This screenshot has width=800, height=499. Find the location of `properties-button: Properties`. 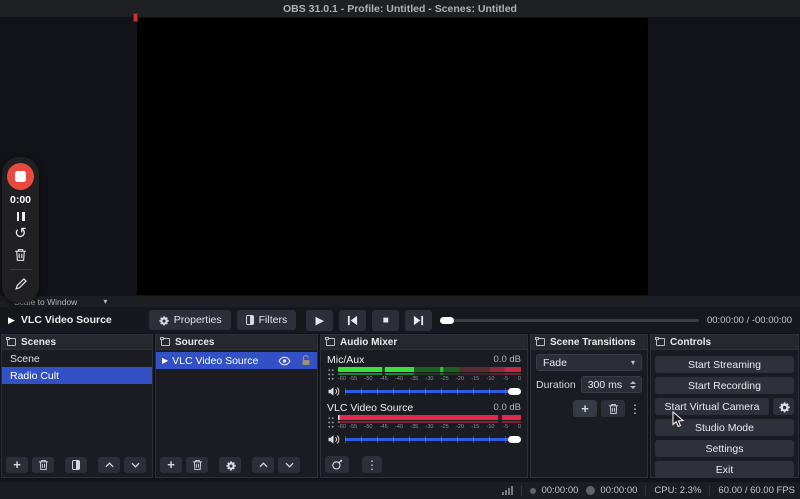

properties-button: Properties is located at coordinates (189, 320).